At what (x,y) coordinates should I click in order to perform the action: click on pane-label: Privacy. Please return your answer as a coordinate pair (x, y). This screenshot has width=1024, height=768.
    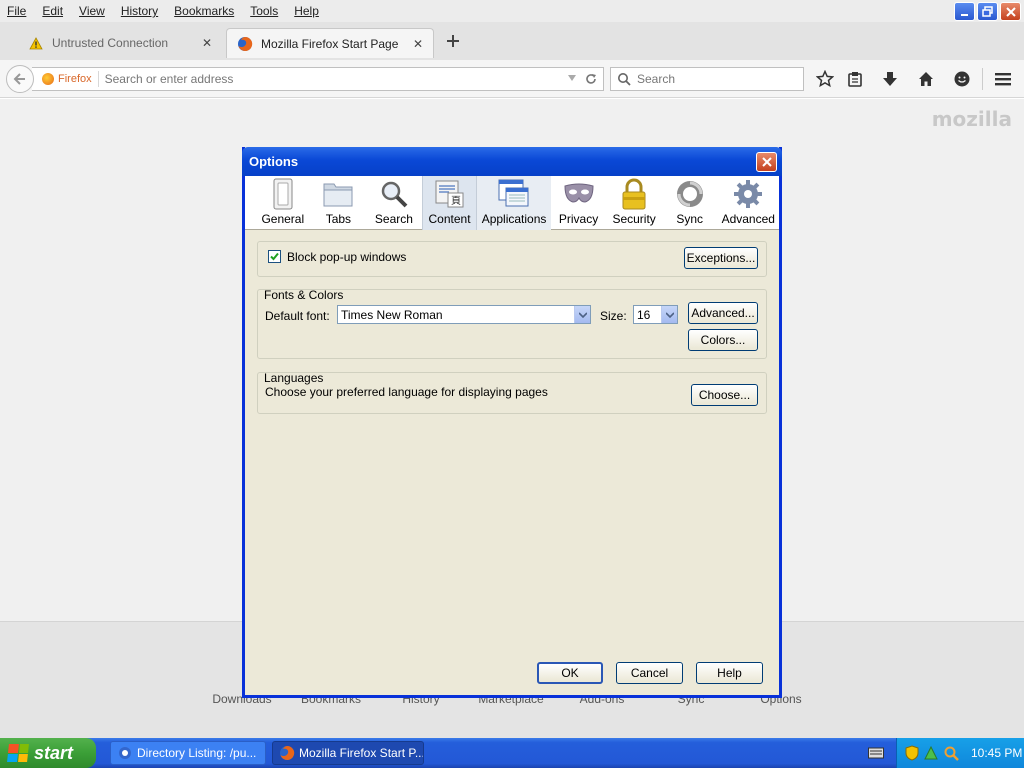
    Looking at the image, I should click on (578, 219).